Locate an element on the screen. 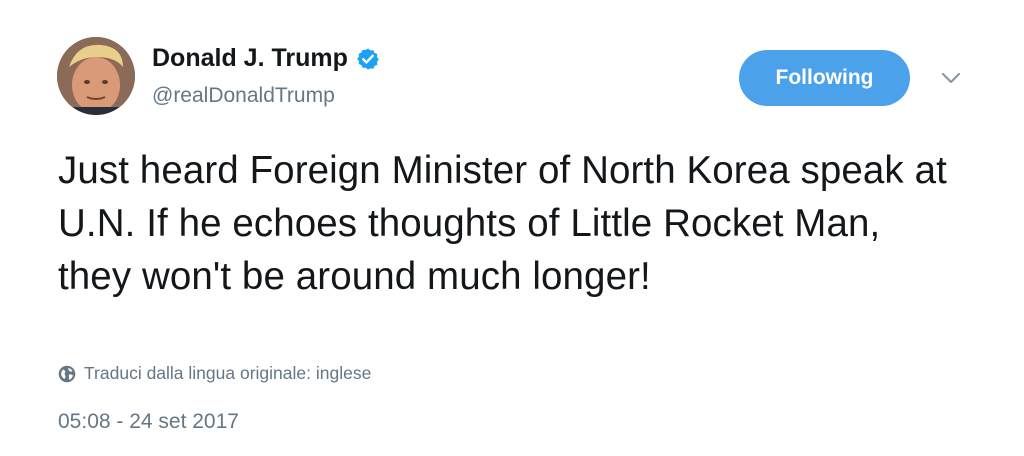 The image size is (1024, 456). display-name: Donald J. Trump is located at coordinates (266, 58).